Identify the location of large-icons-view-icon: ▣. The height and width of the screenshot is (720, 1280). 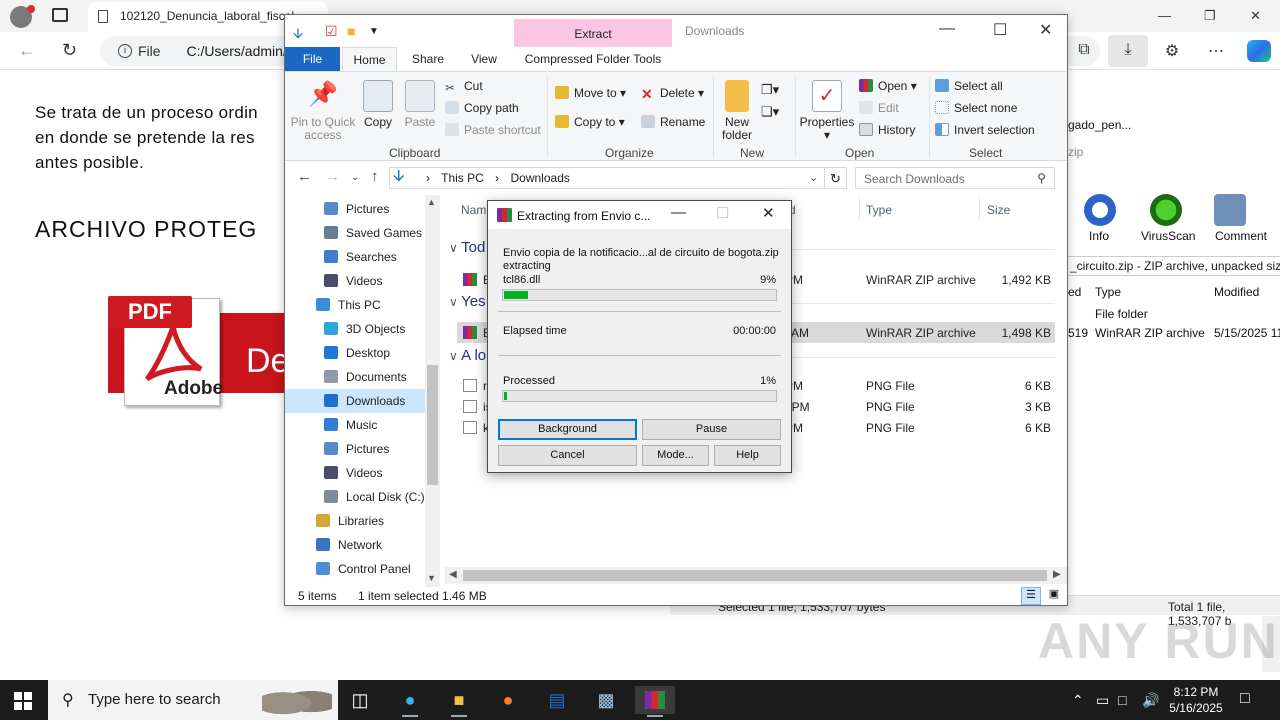
(1054, 596).